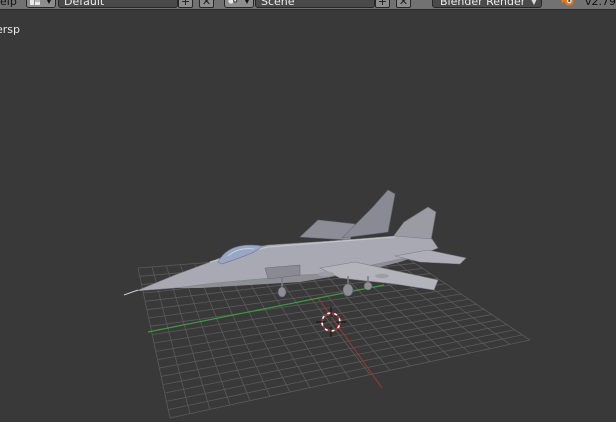 Image resolution: width=616 pixels, height=422 pixels. Describe the element at coordinates (600, 4) in the screenshot. I see `version-label: v2.79` at that location.